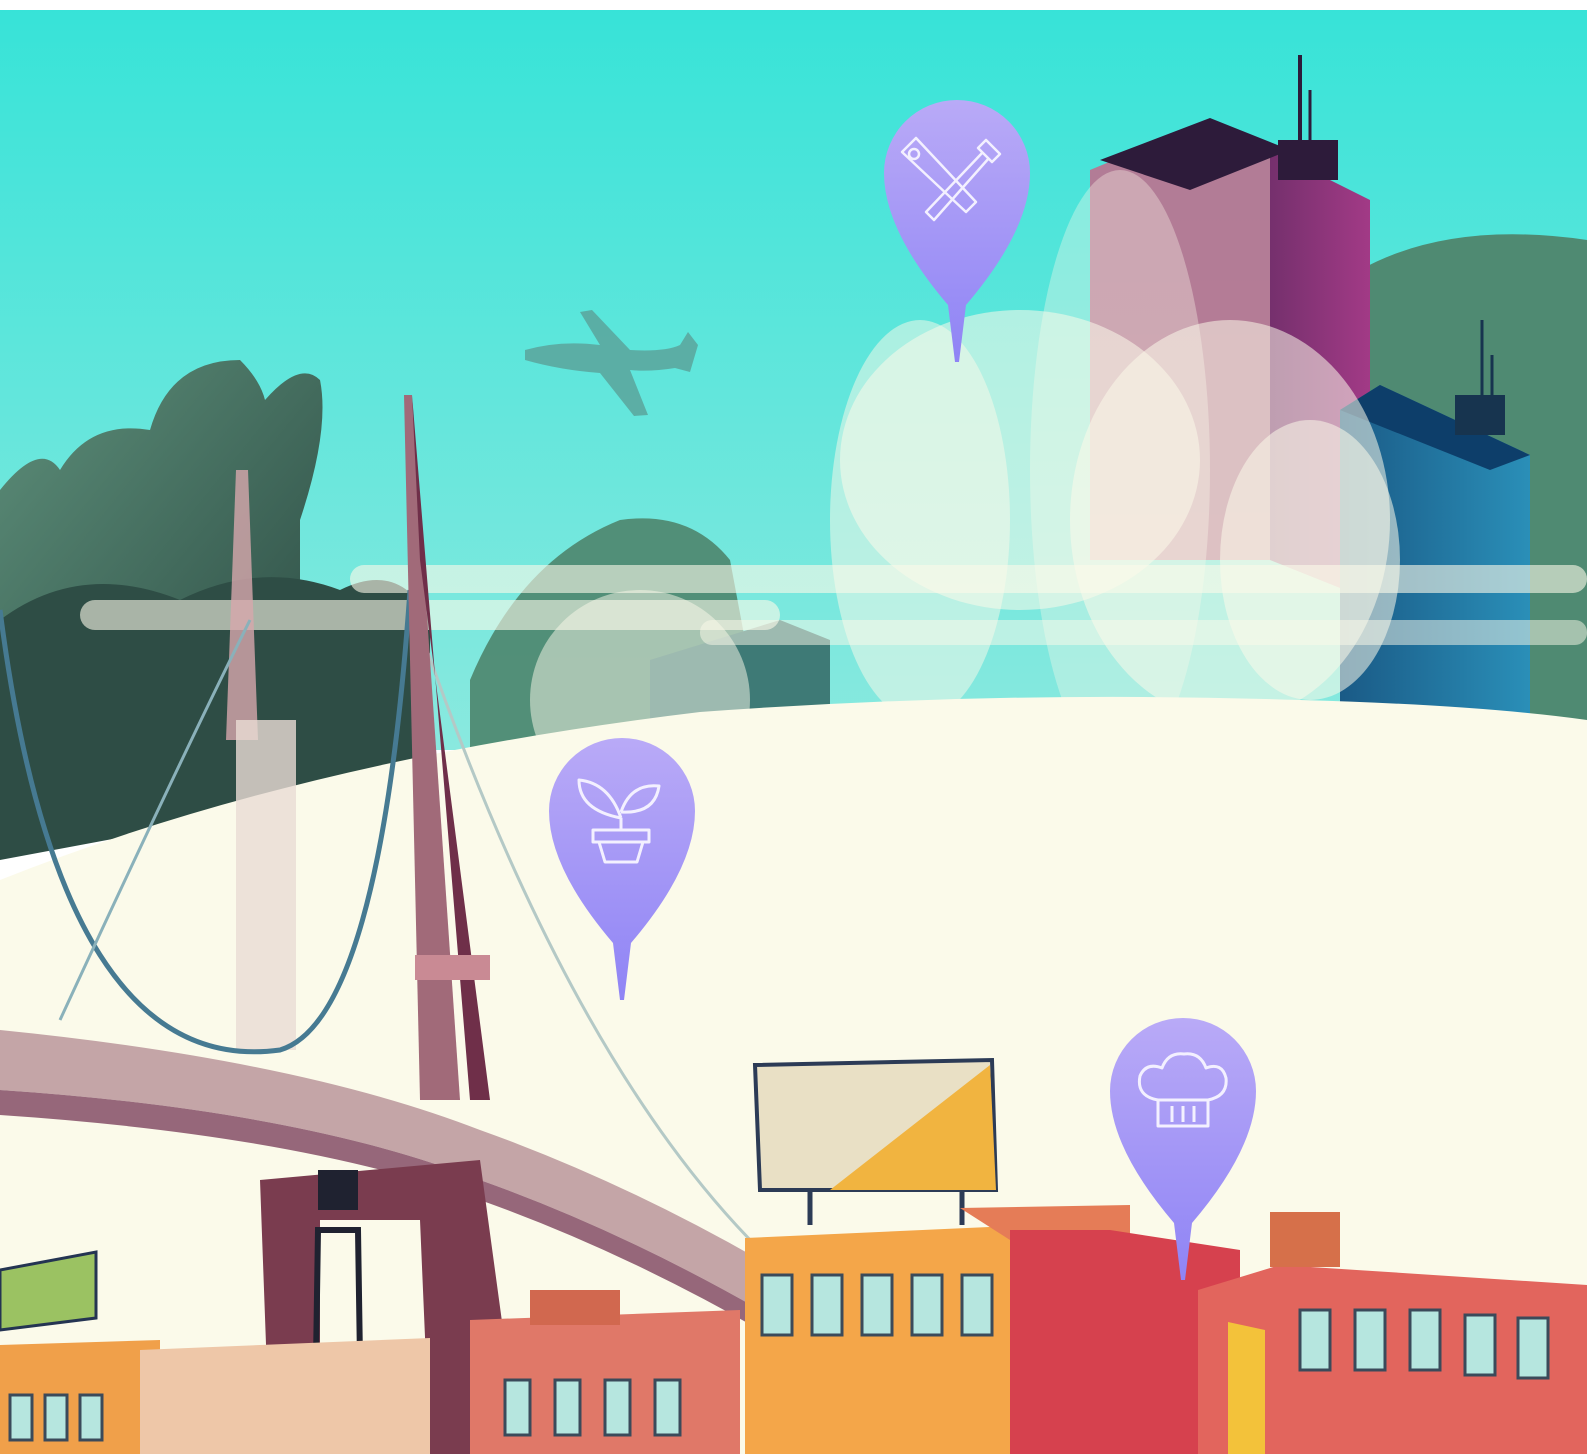 The height and width of the screenshot is (1454, 1587). Describe the element at coordinates (622, 869) in the screenshot. I see `plant-pin` at that location.